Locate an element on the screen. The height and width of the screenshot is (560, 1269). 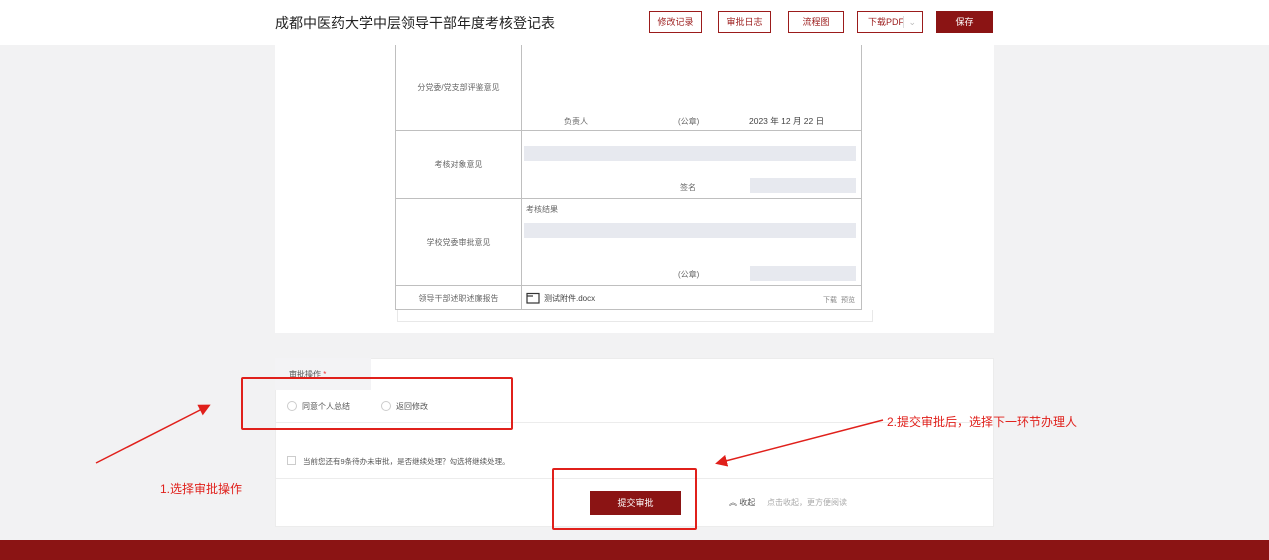
annotation-step1: 1.选择审批操作 is located at coordinates (201, 489).